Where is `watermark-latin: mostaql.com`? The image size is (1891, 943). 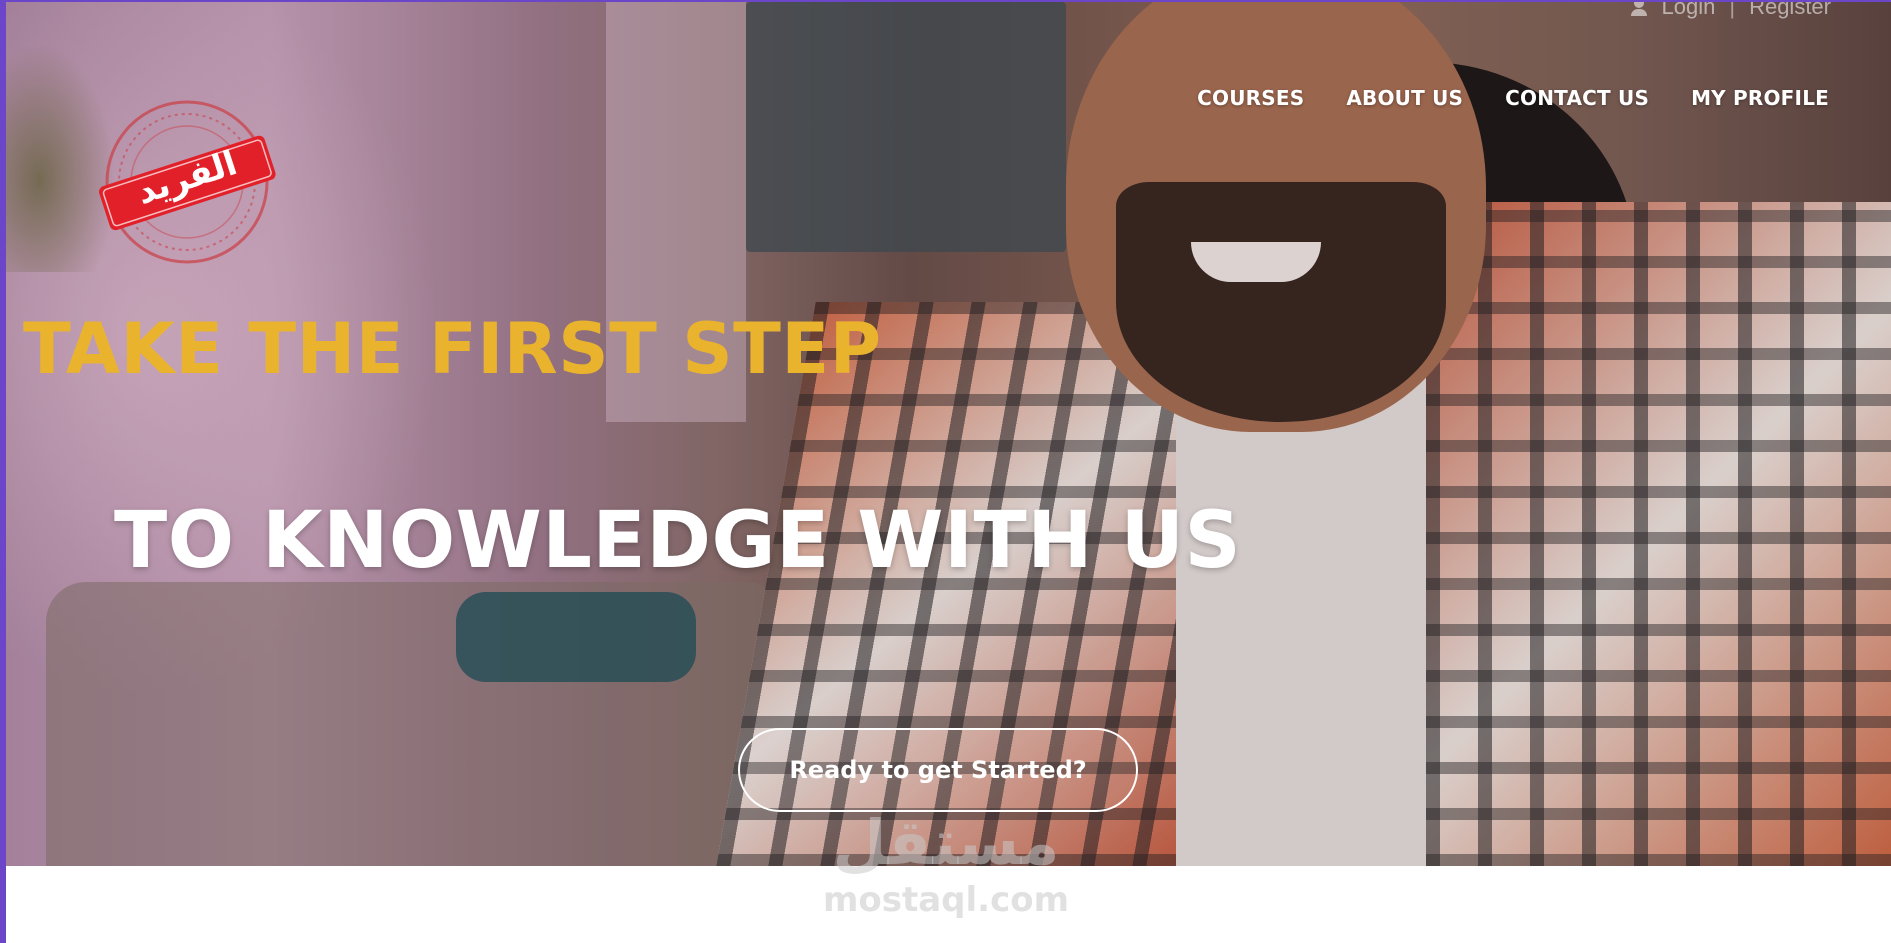 watermark-latin: mostaql.com is located at coordinates (946, 900).